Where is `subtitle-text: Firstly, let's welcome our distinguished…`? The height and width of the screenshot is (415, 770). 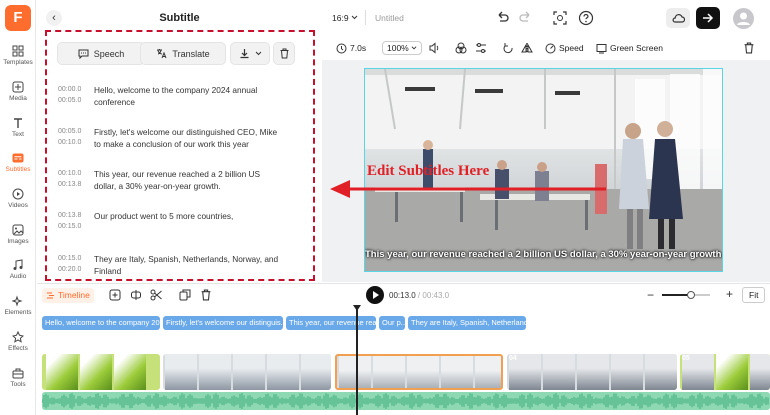
subtitle-text: Firstly, let's welcome our distinguished… is located at coordinates (189, 138).